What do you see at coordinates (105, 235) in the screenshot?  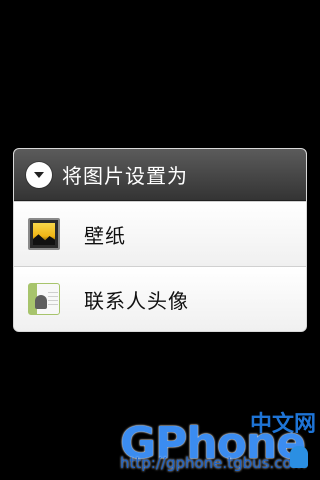 I see `menu-item-label: 壁纸` at bounding box center [105, 235].